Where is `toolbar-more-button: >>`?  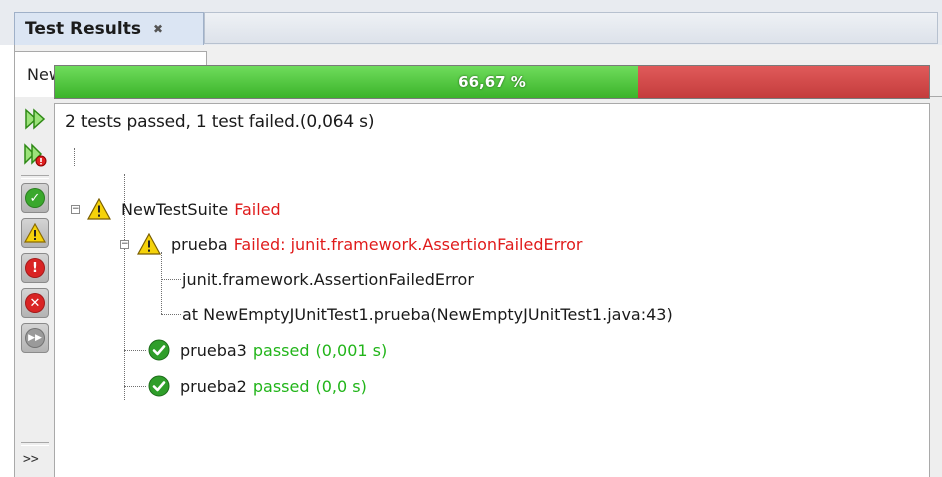
toolbar-more-button: >> is located at coordinates (31, 459).